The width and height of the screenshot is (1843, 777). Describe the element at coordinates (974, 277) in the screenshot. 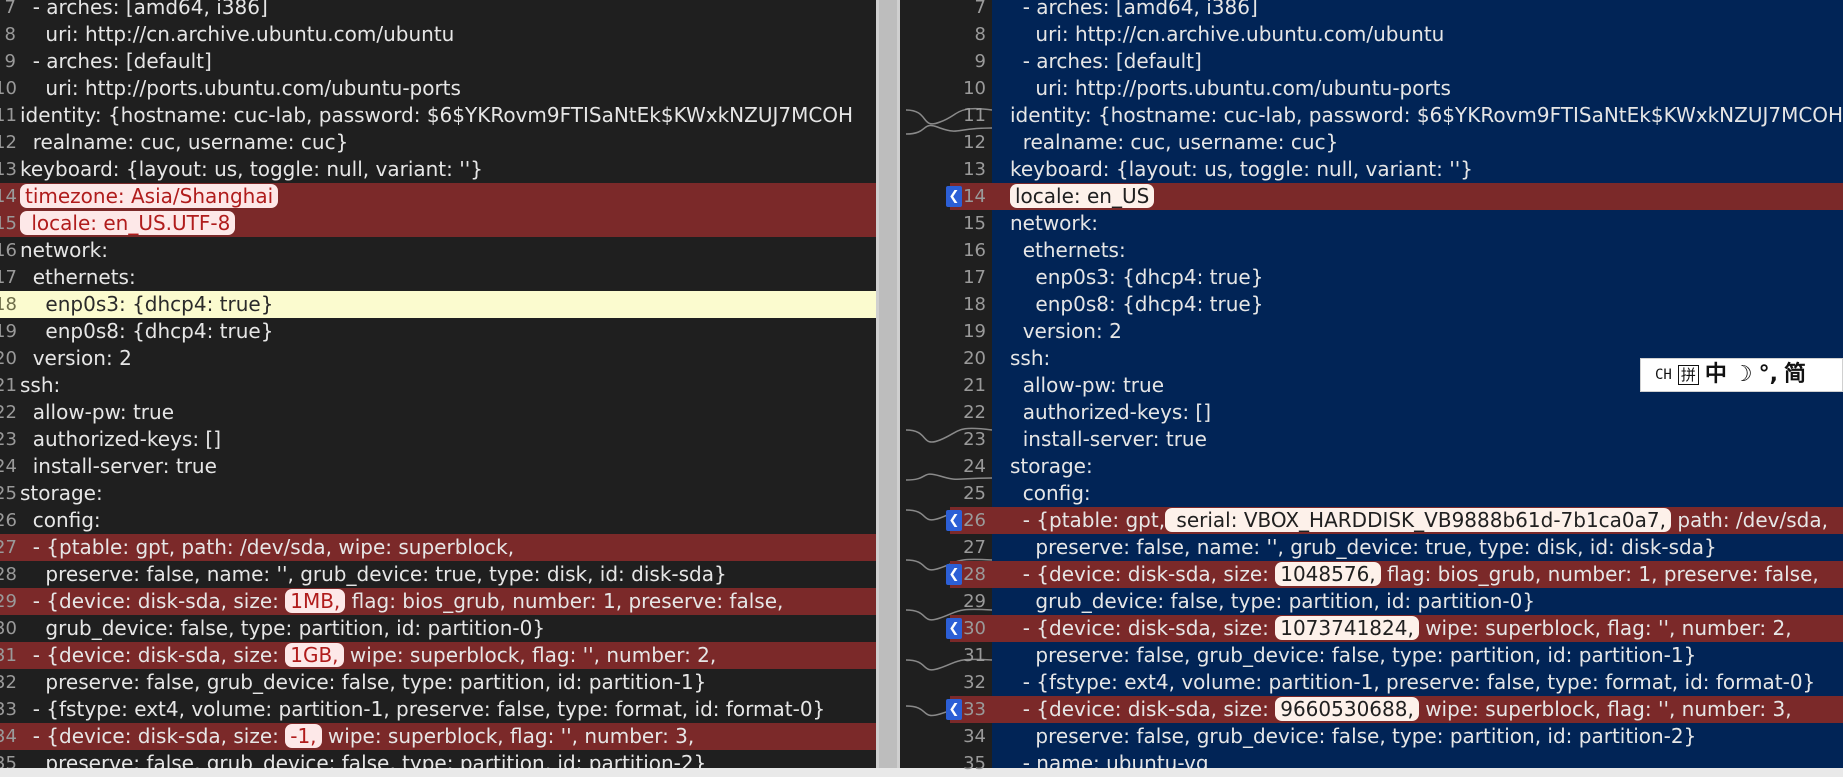

I see `line-number-text: 17` at that location.